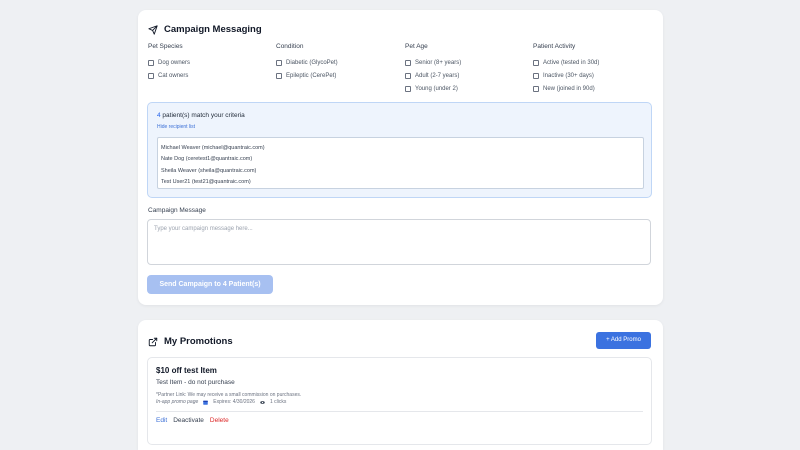  Describe the element at coordinates (153, 29) in the screenshot. I see `send-icon` at that location.